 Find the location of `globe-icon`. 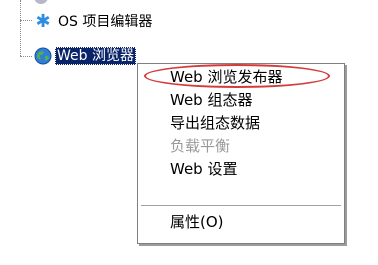

globe-icon is located at coordinates (43, 56).